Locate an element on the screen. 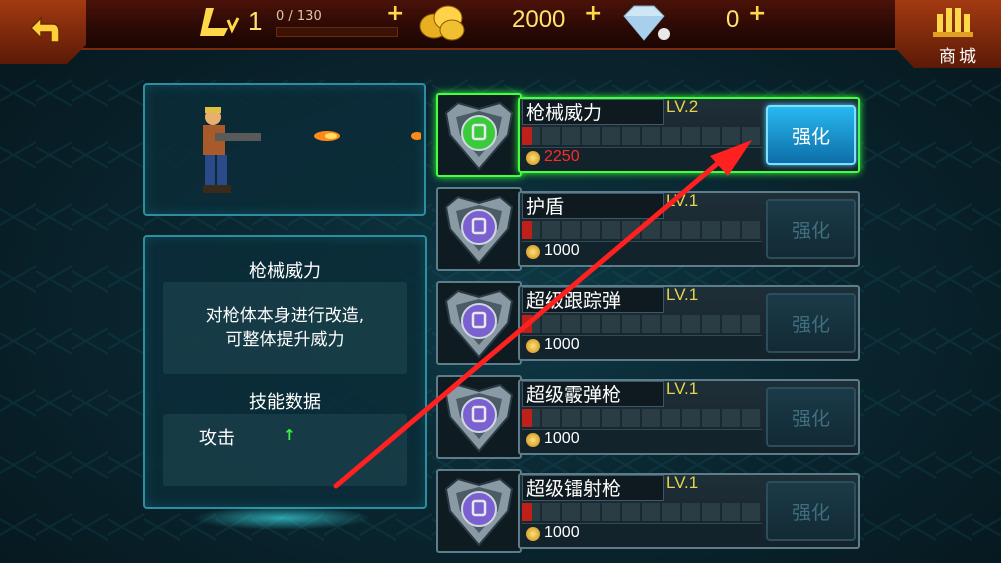  add-gem-icon: + is located at coordinates (757, 13).